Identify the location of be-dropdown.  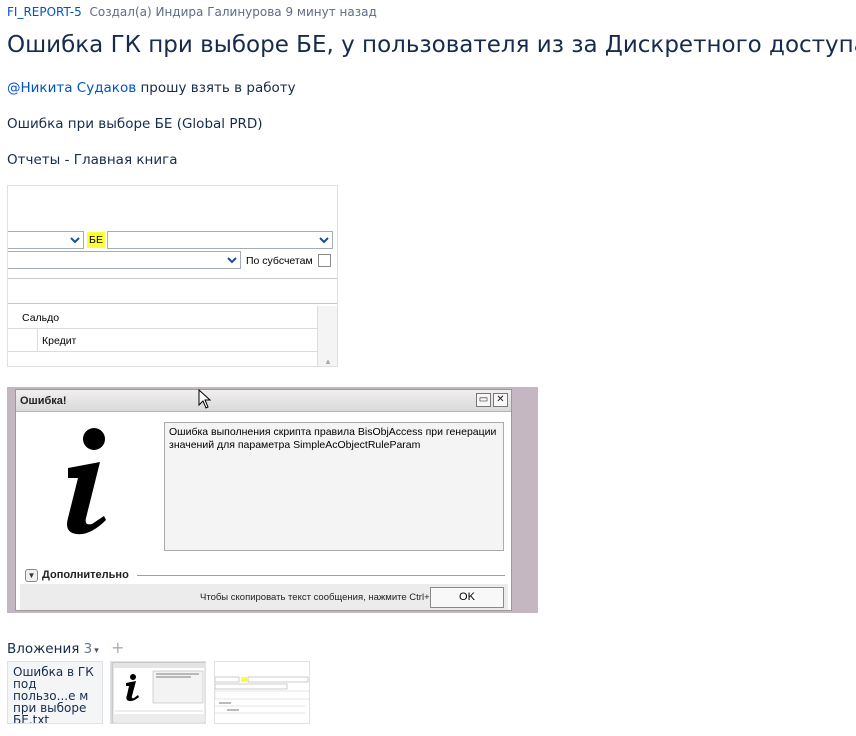
(220, 240).